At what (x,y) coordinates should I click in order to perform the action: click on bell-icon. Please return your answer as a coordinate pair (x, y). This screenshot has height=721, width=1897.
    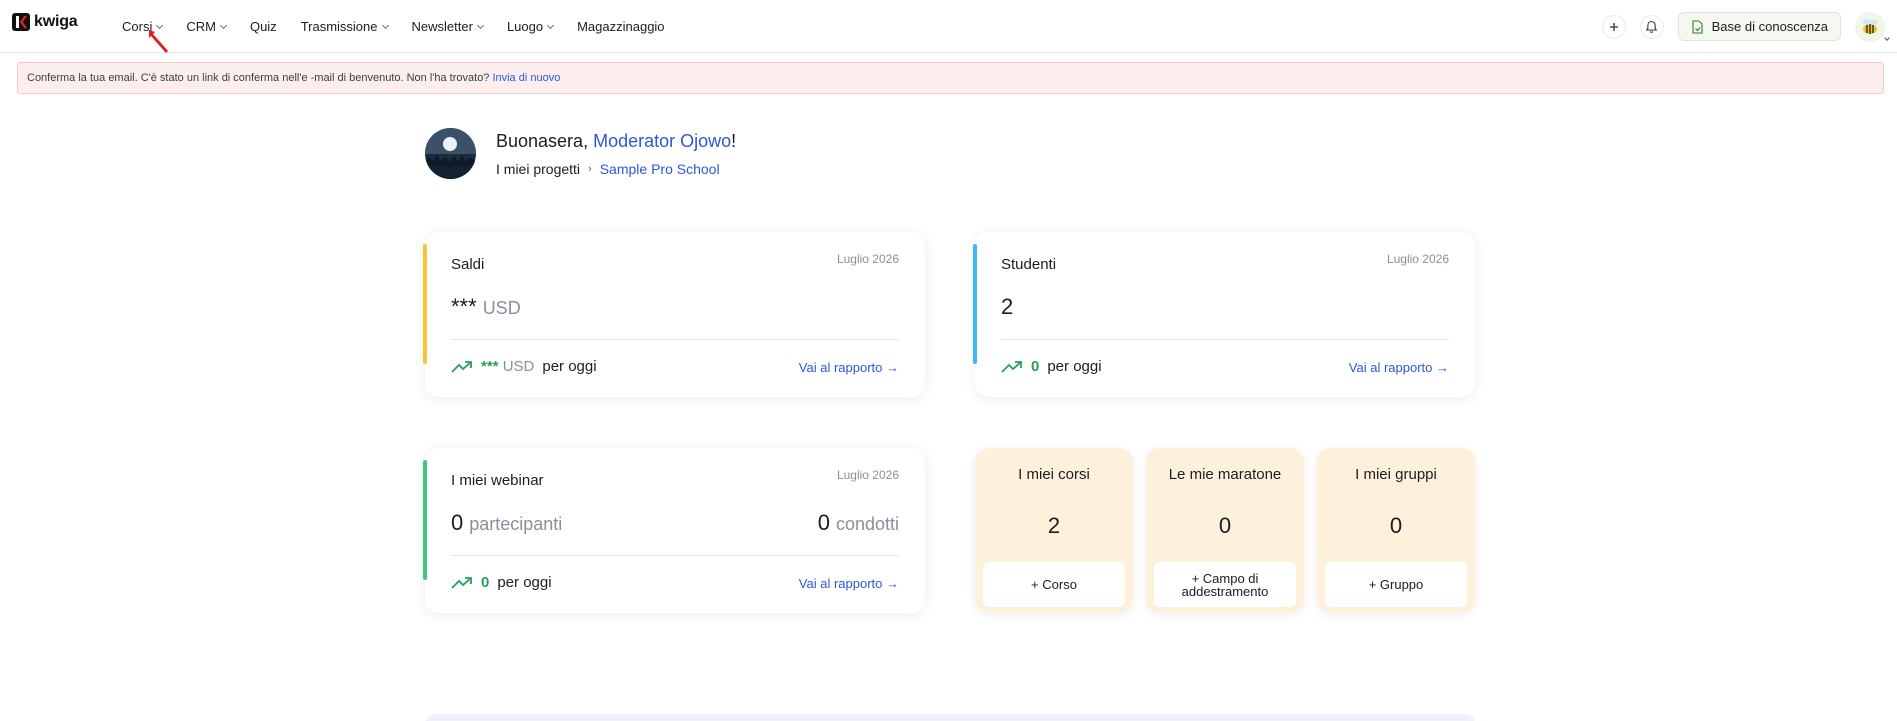
    Looking at the image, I should click on (1652, 26).